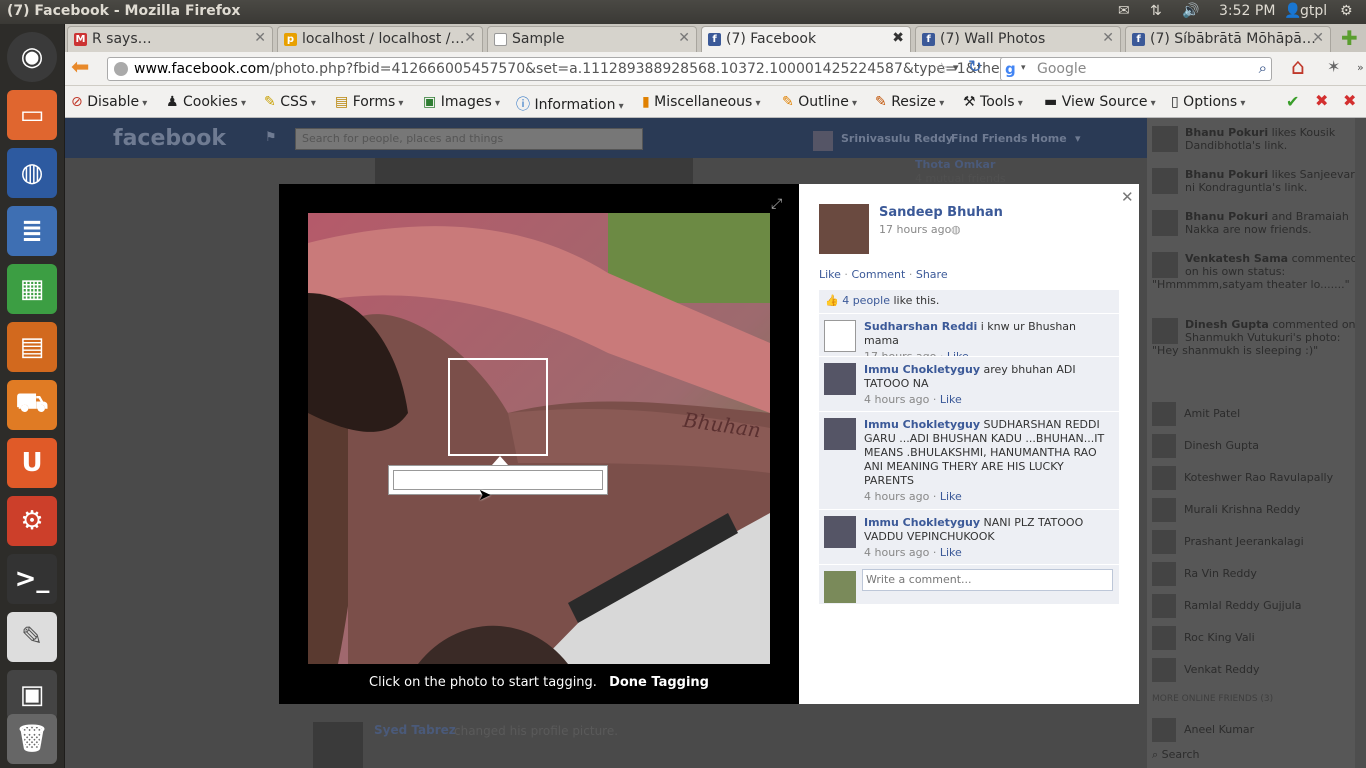  Describe the element at coordinates (1298, 67) in the screenshot. I see `home-icon: ⌂` at that location.